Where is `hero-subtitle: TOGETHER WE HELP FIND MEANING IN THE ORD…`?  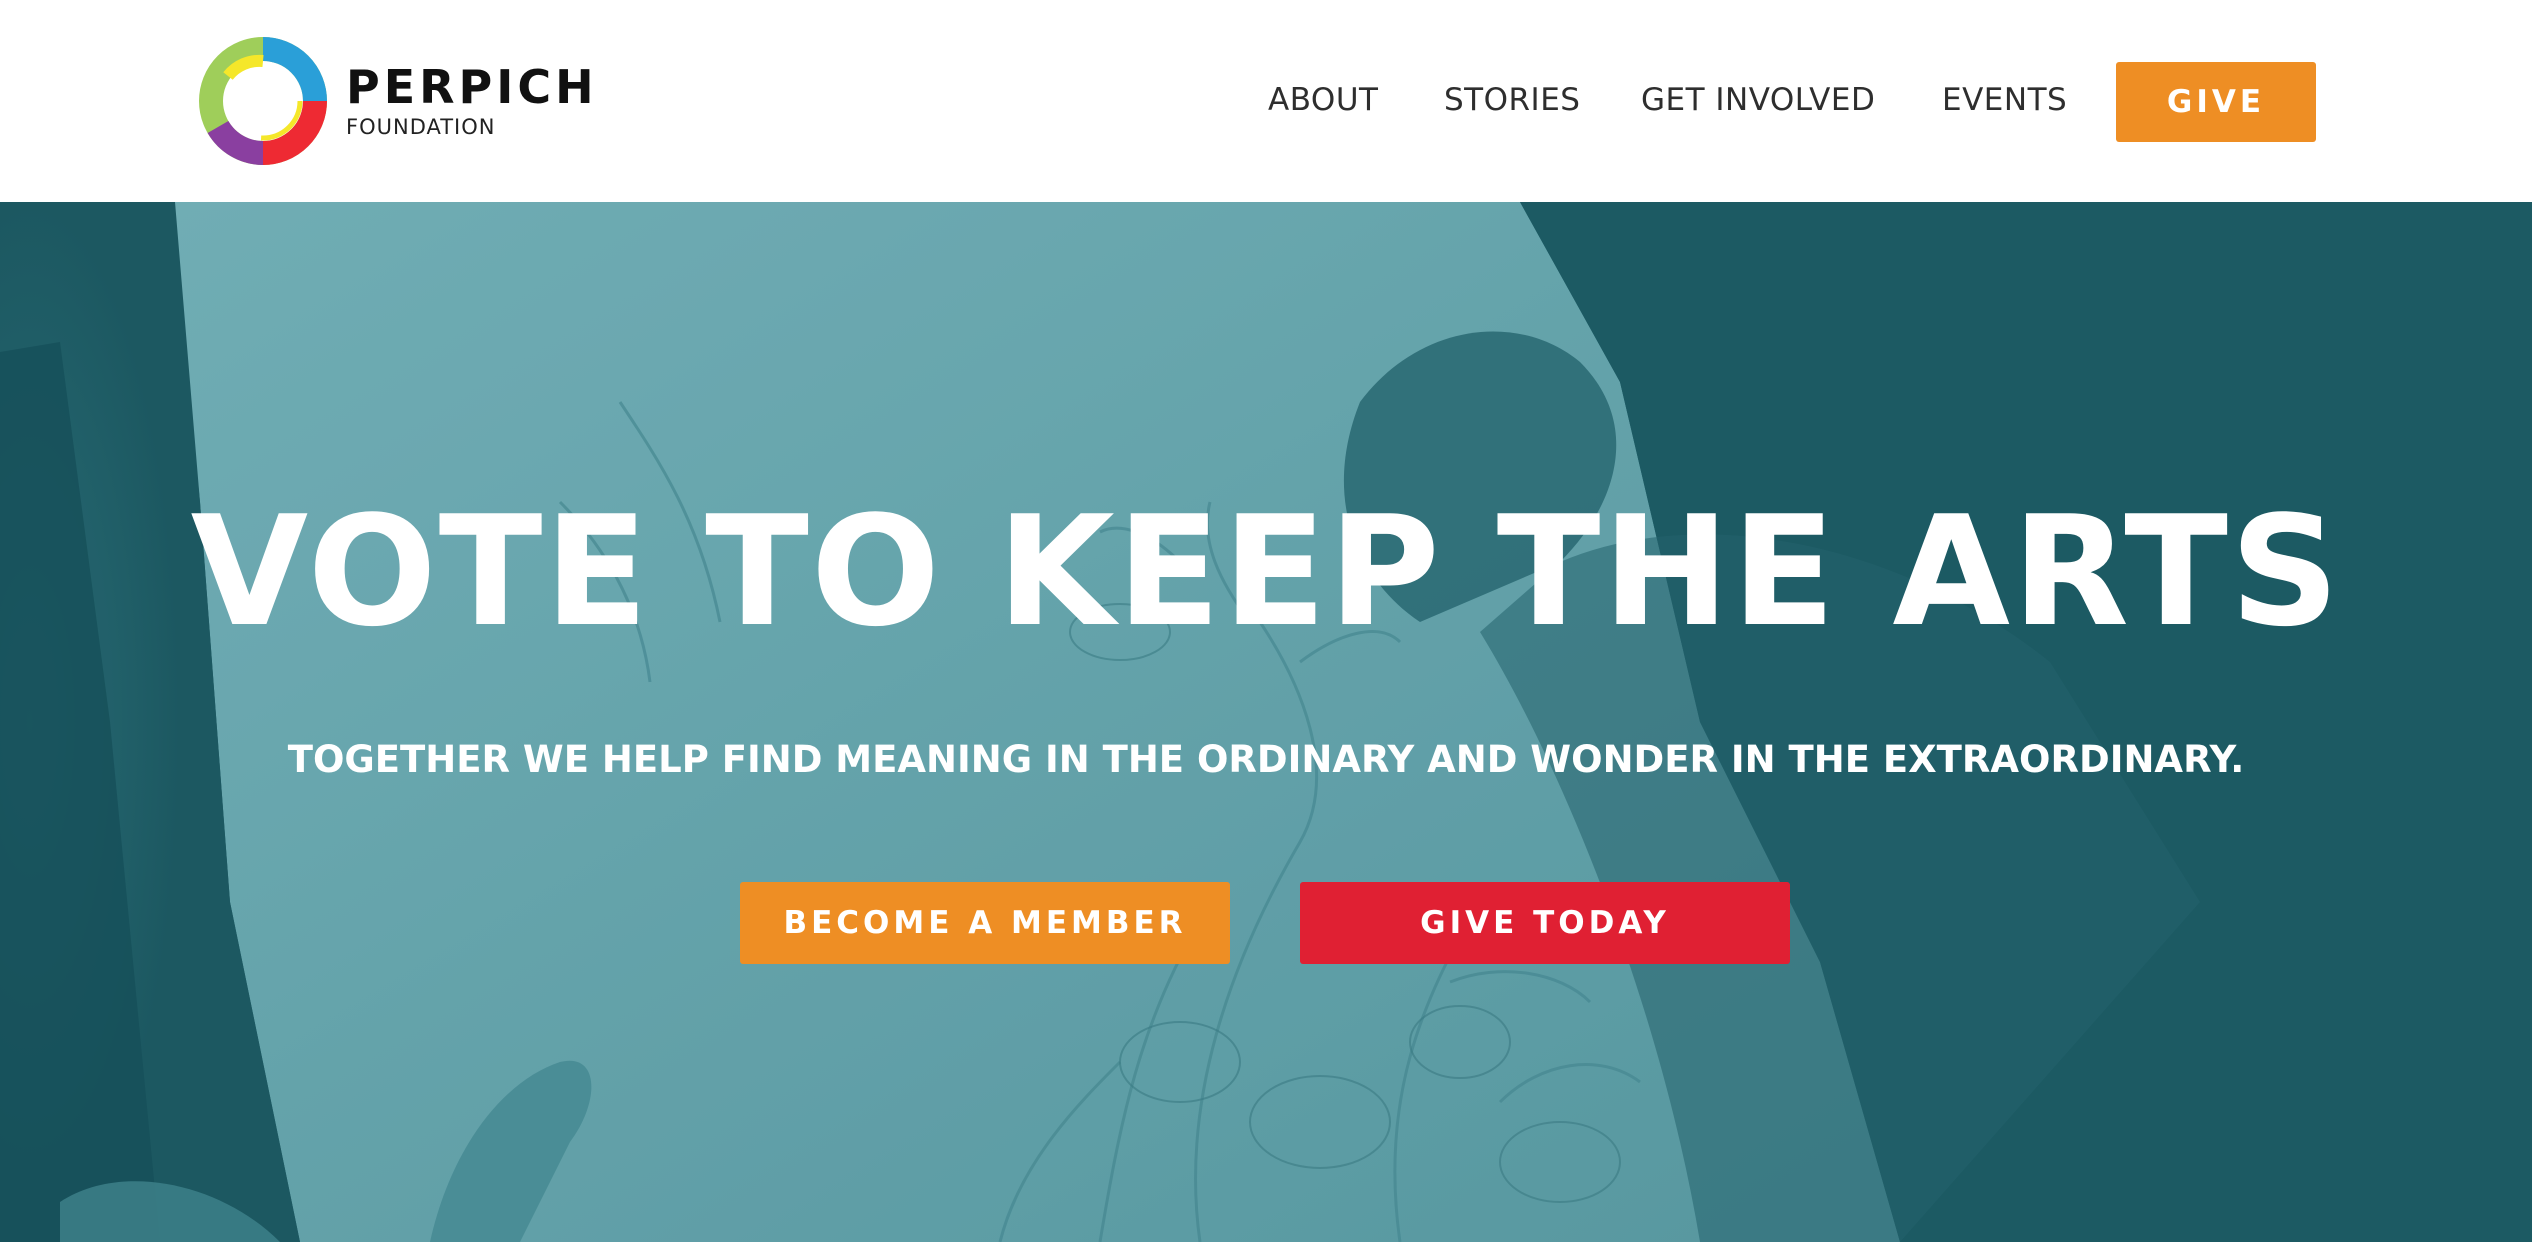
hero-subtitle: TOGETHER WE HELP FIND MEANING IN THE ORD… is located at coordinates (1266, 759).